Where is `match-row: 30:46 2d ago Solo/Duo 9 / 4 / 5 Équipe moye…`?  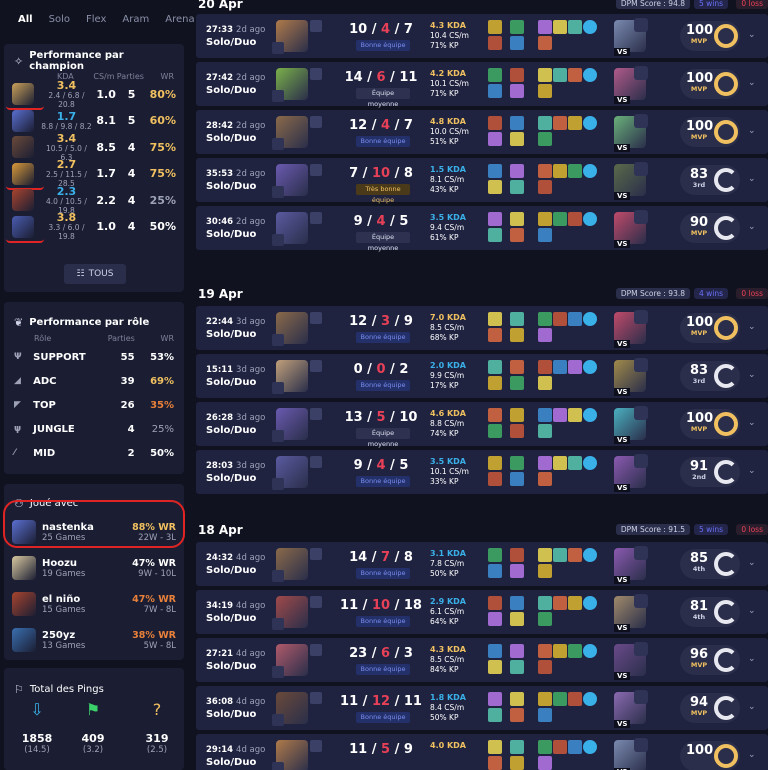
match-row: 30:46 2d ago Solo/Duo 9 / 4 / 5 Équipe moye… is located at coordinates (482, 229).